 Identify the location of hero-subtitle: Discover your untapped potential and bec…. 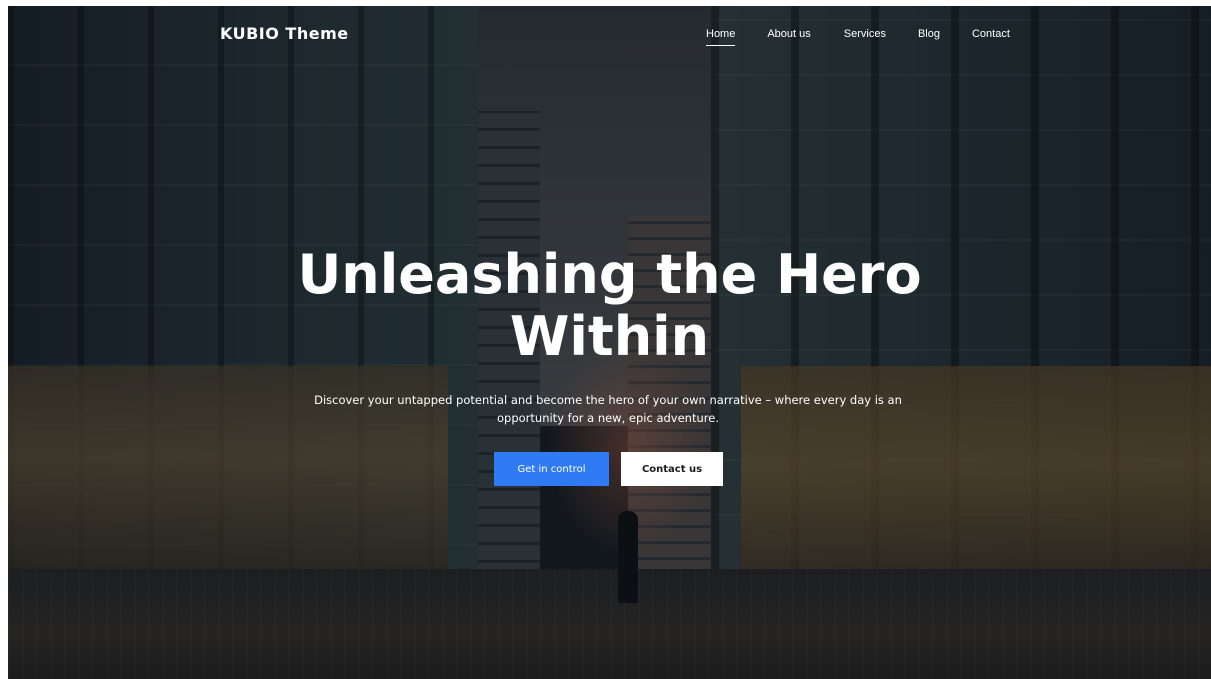
(608, 409).